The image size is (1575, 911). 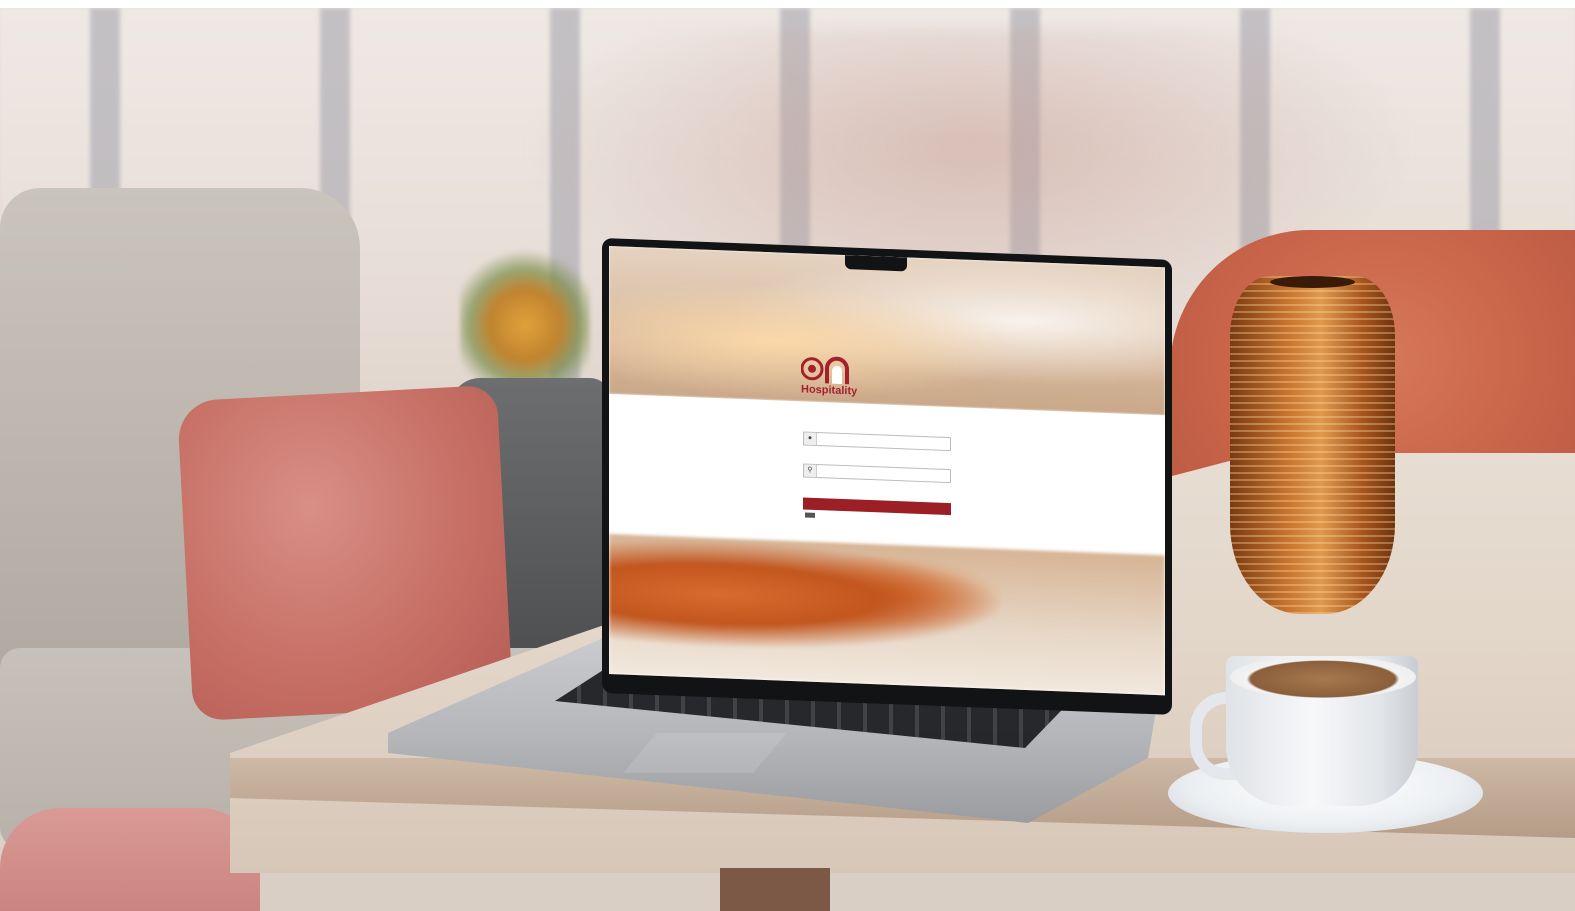 I want to click on pink-chair-foreground, so click(x=130, y=859).